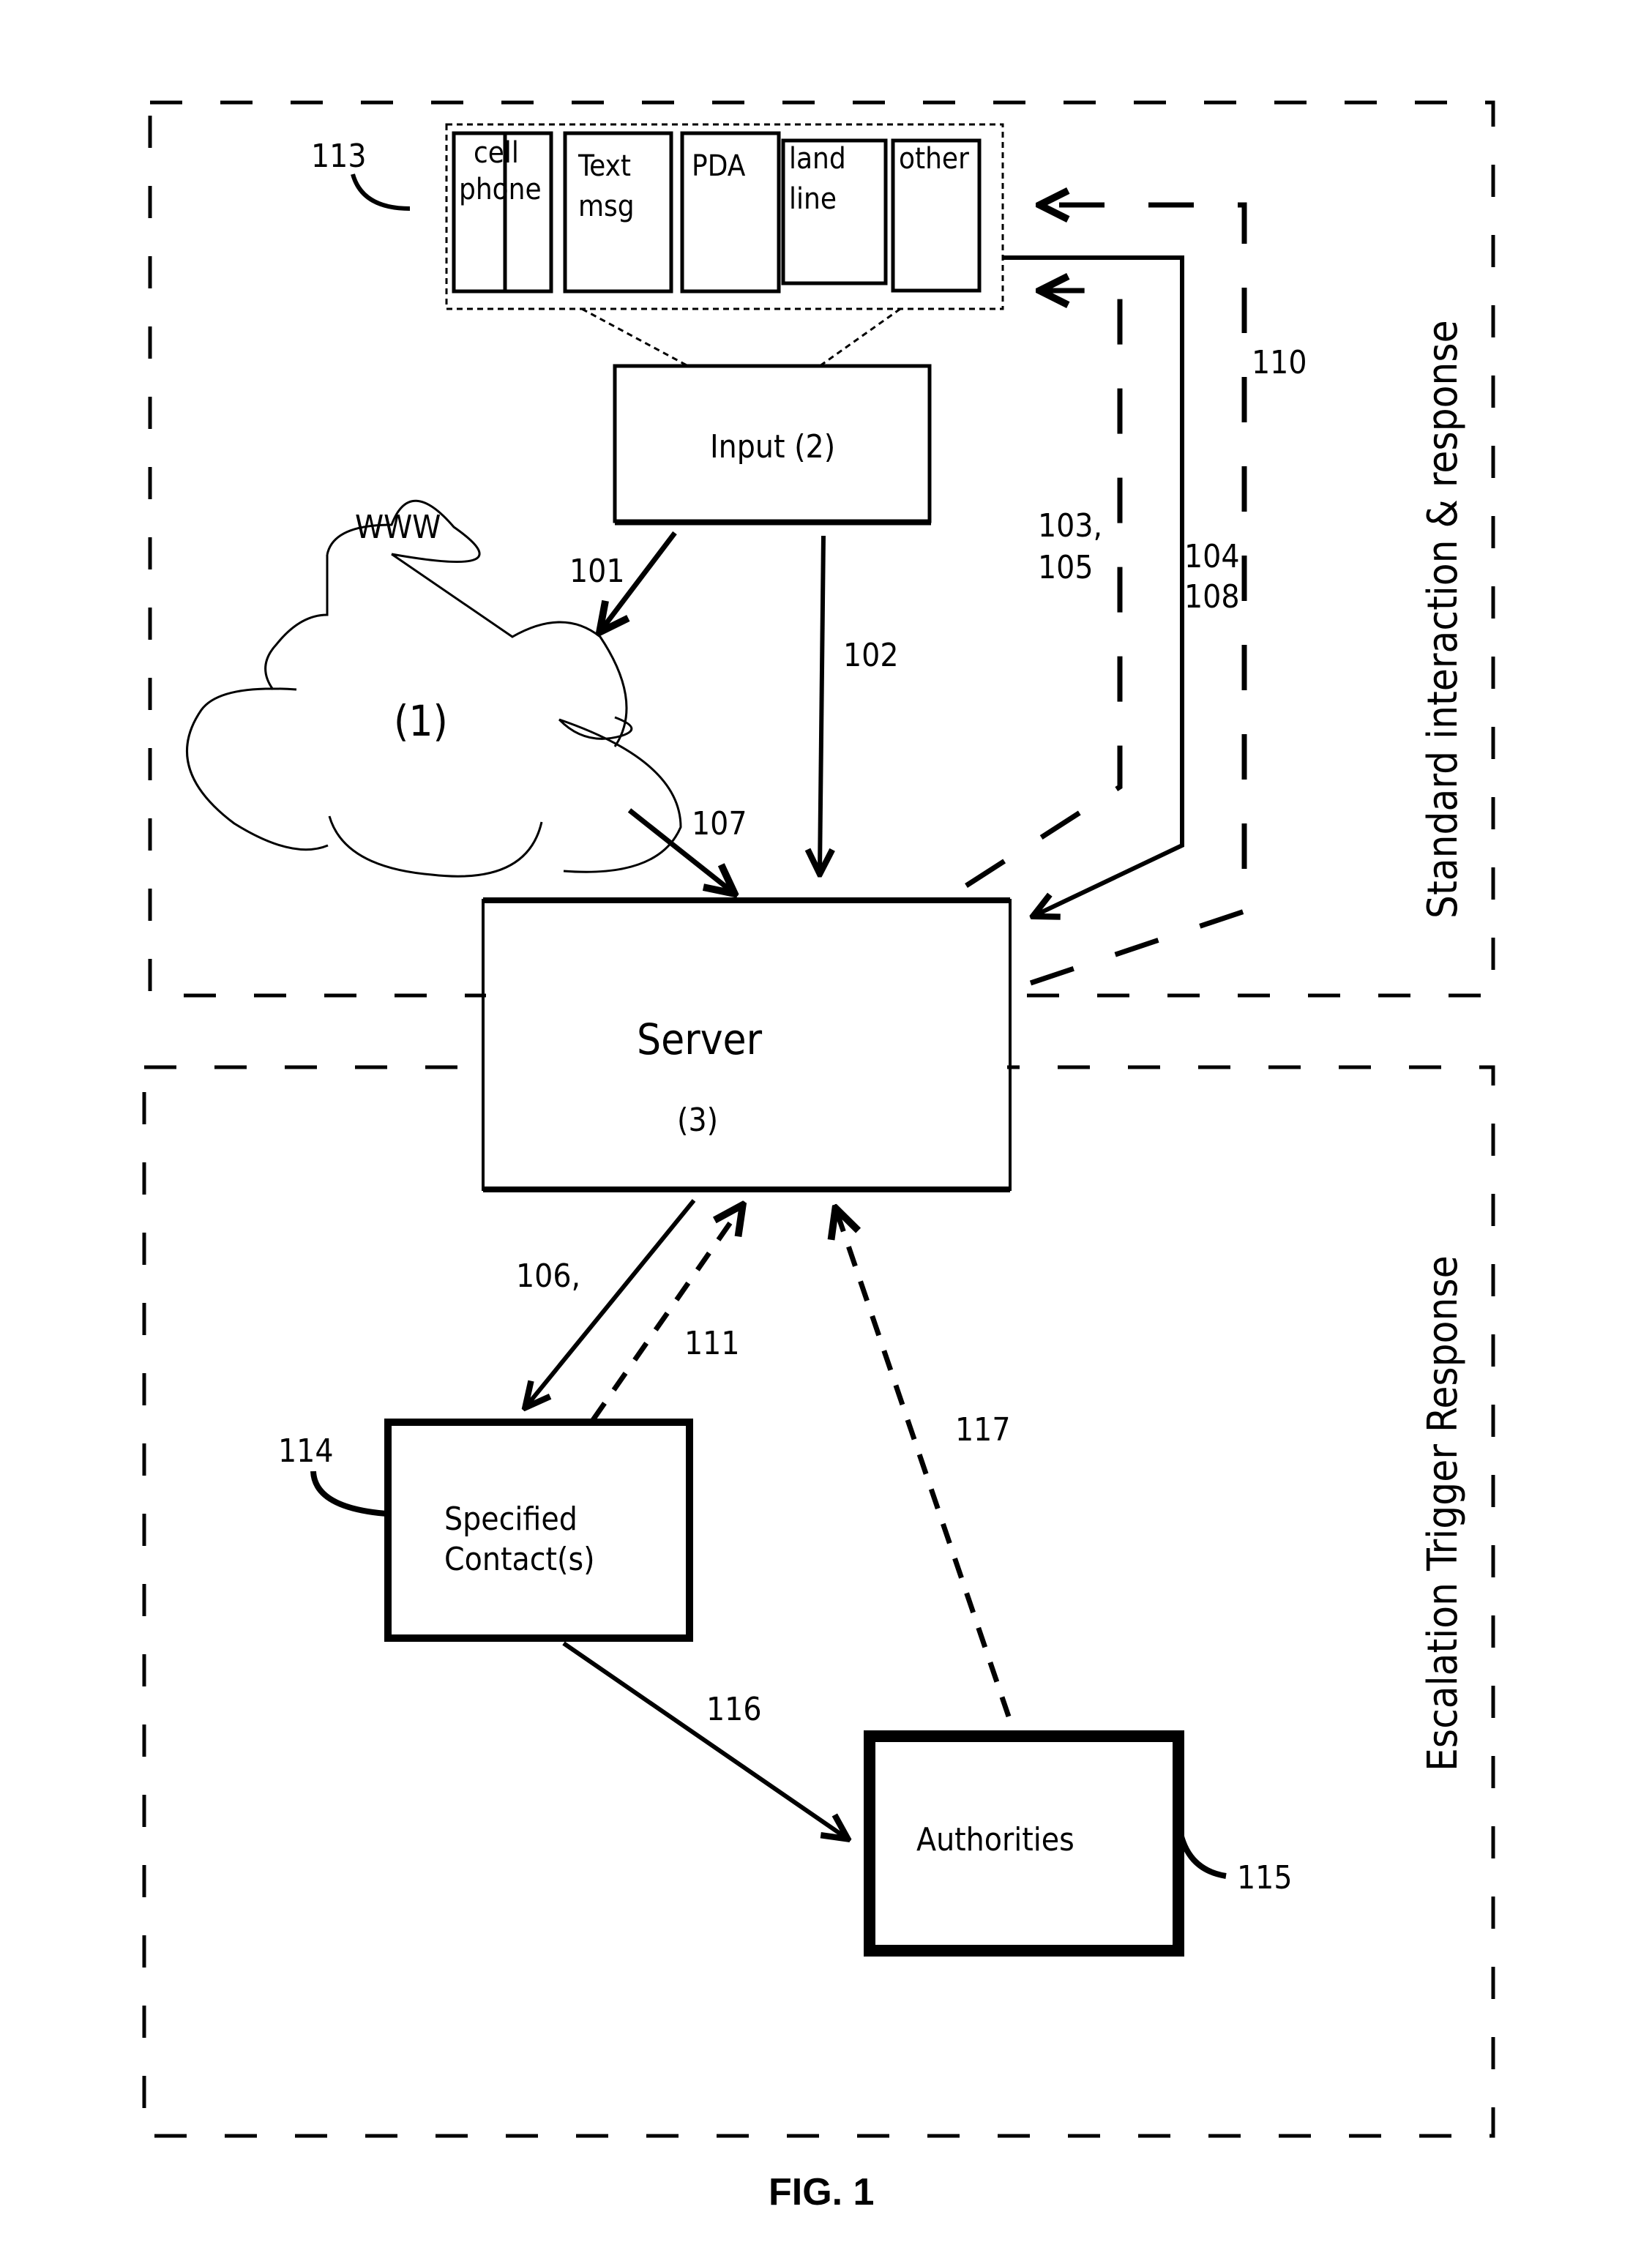 The height and width of the screenshot is (2242, 1652). Describe the element at coordinates (936, 215) in the screenshot. I see `device-other: other` at that location.